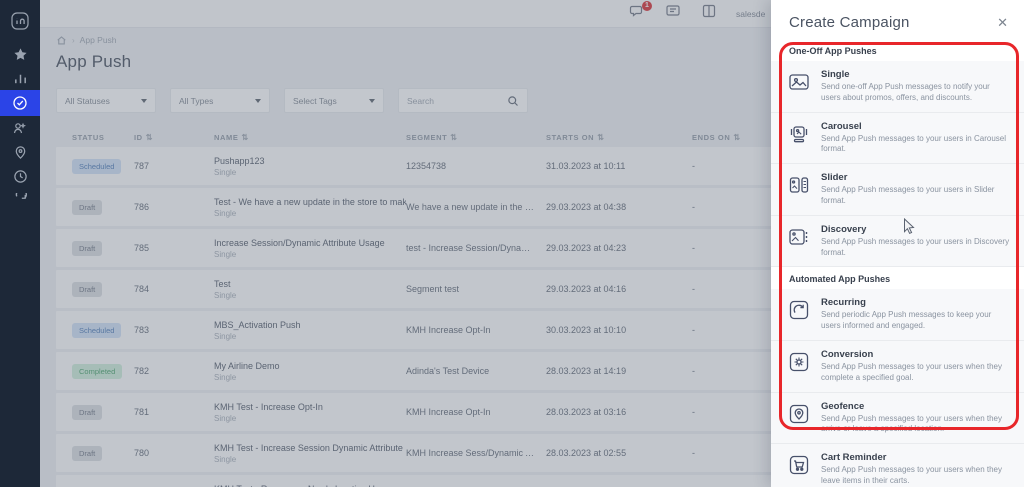  I want to click on option-title: Single, so click(835, 74).